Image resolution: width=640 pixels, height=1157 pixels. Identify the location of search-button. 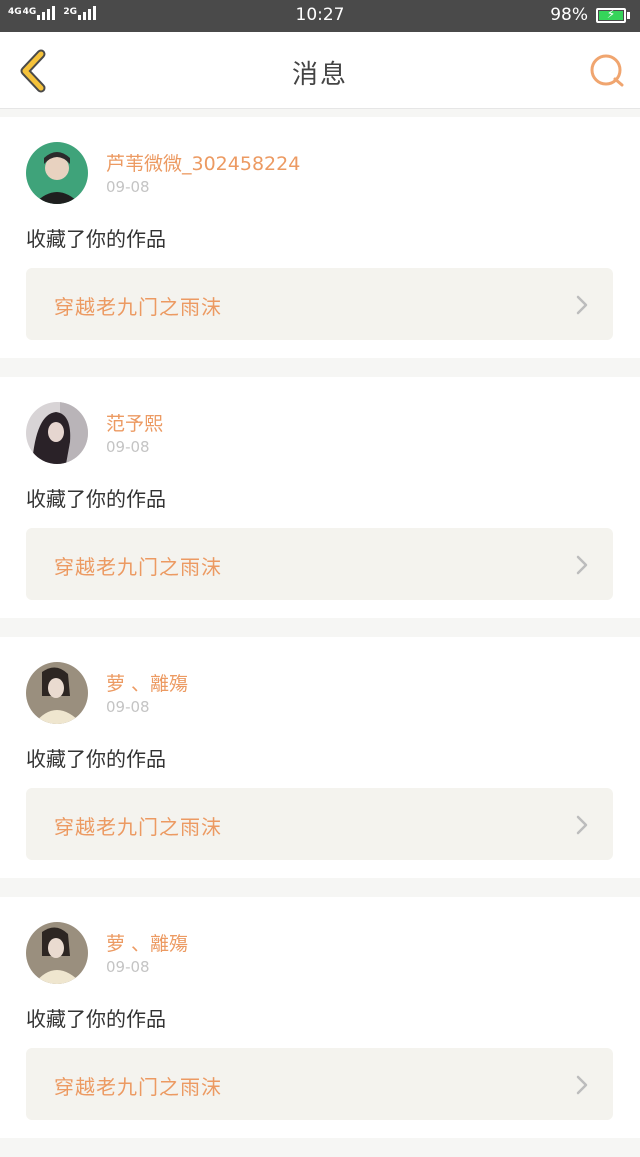
(607, 71).